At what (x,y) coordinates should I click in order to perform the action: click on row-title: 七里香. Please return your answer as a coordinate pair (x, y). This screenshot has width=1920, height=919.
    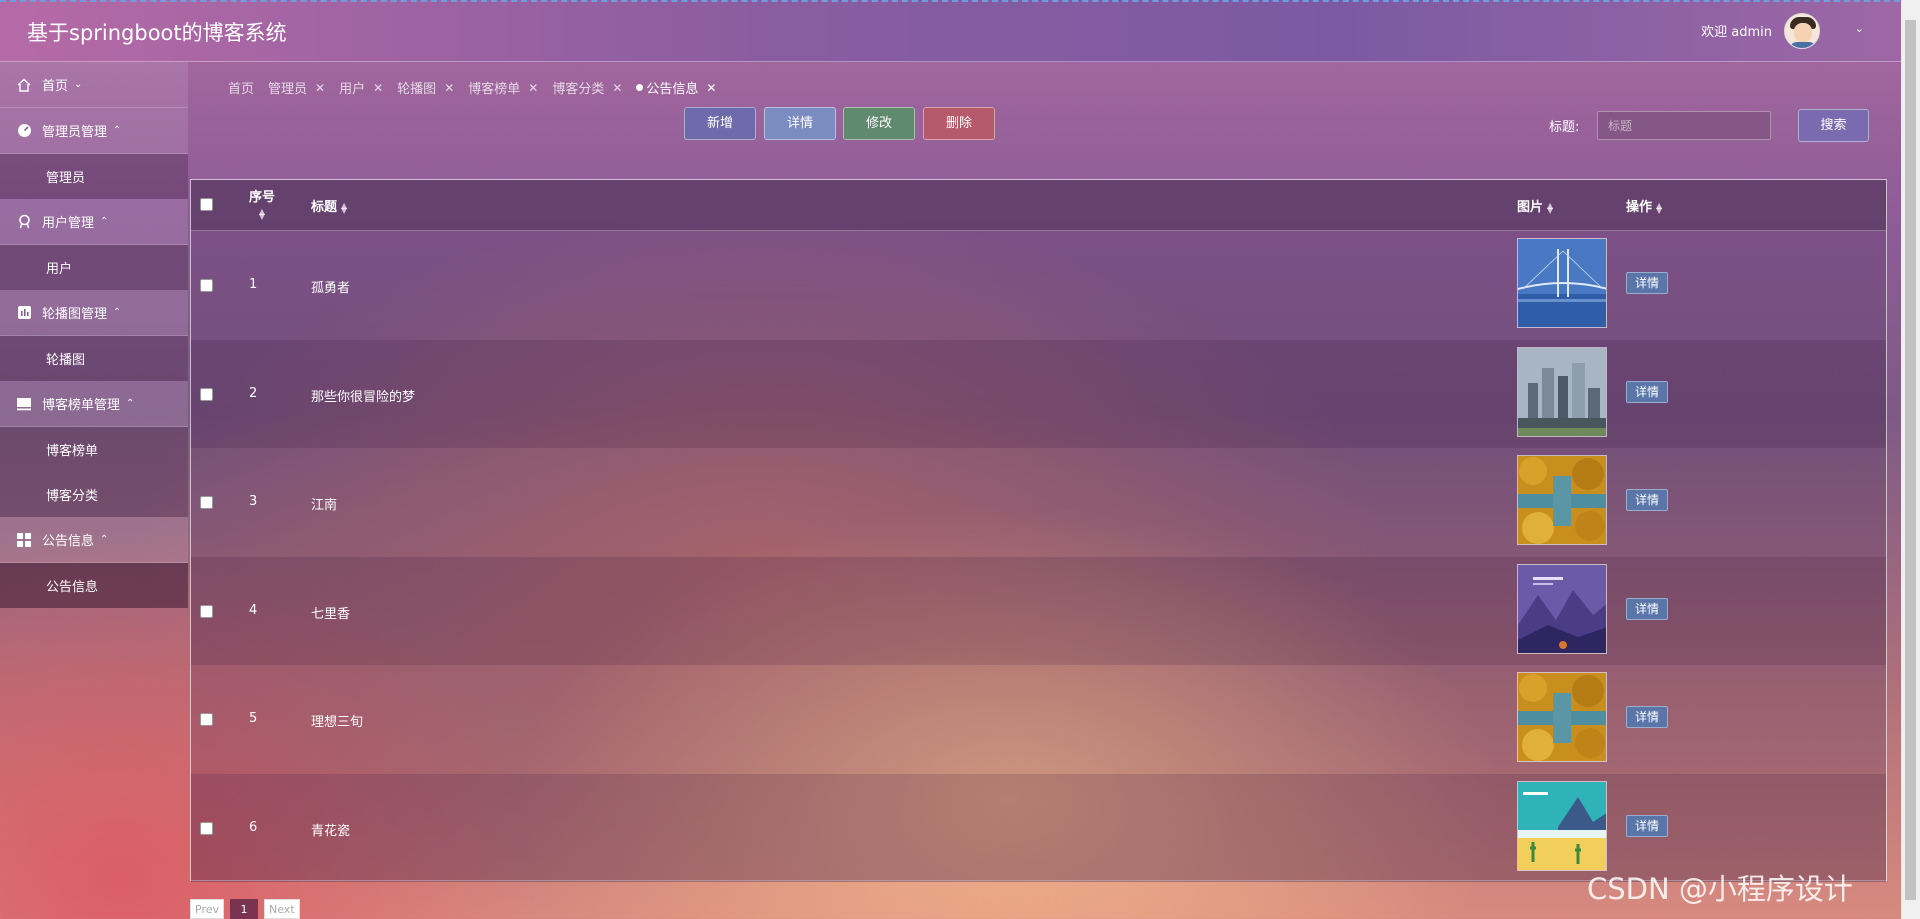
    Looking at the image, I should click on (331, 614).